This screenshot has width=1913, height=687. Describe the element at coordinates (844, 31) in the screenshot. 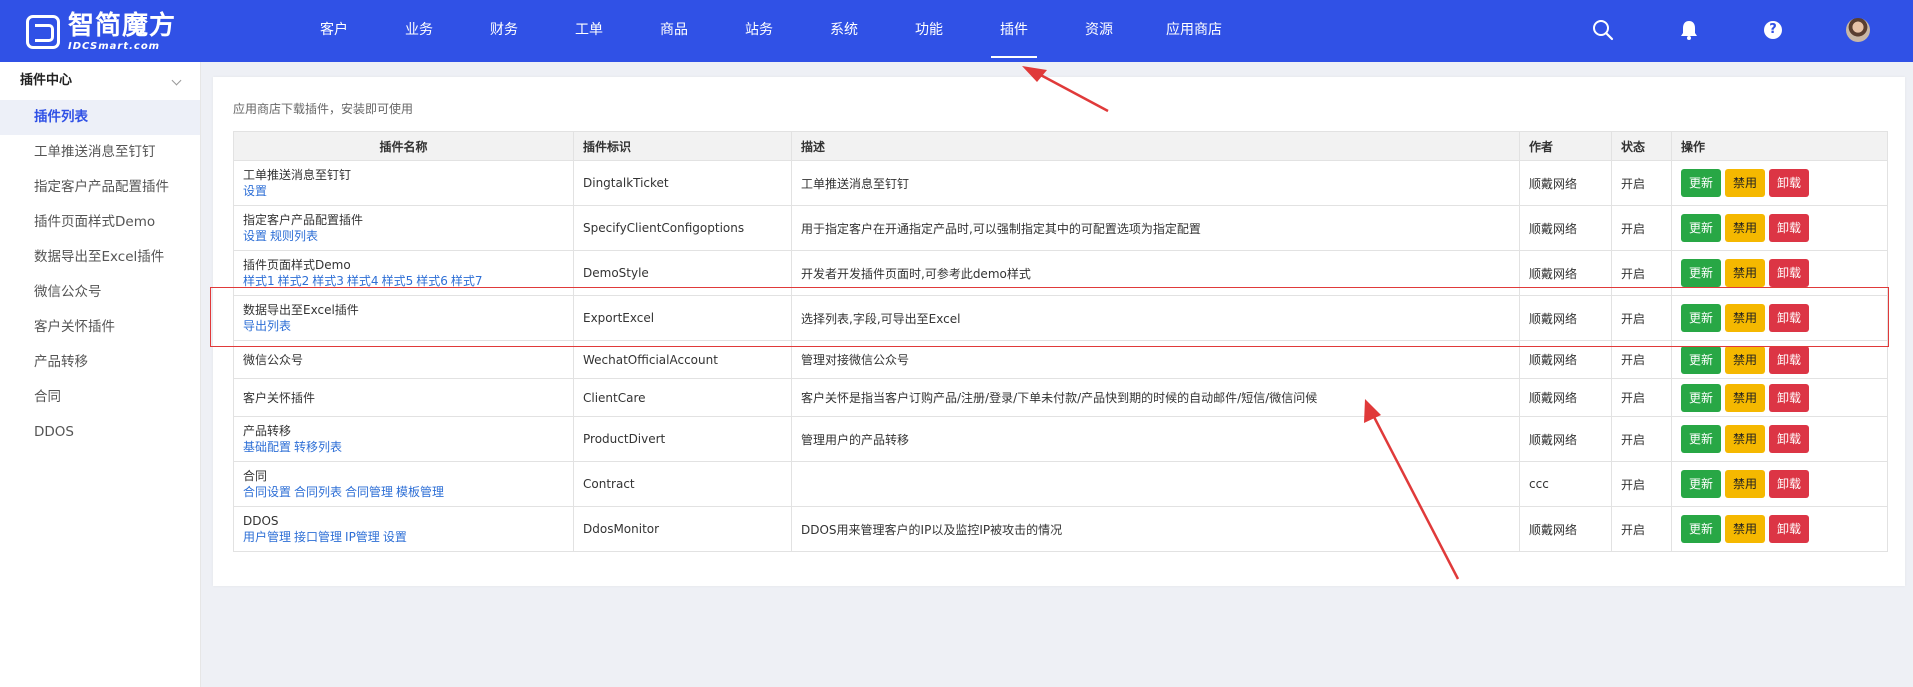

I see `nav-item-system: 系统` at that location.